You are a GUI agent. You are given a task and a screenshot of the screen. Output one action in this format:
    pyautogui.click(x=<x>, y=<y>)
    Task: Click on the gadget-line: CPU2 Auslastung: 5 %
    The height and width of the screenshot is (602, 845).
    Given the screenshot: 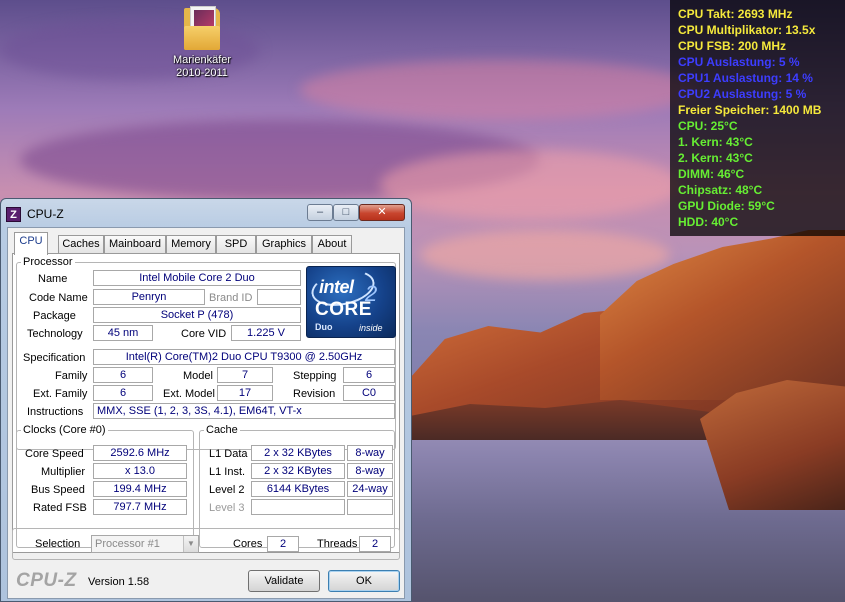 What is the action you would take?
    pyautogui.click(x=742, y=94)
    